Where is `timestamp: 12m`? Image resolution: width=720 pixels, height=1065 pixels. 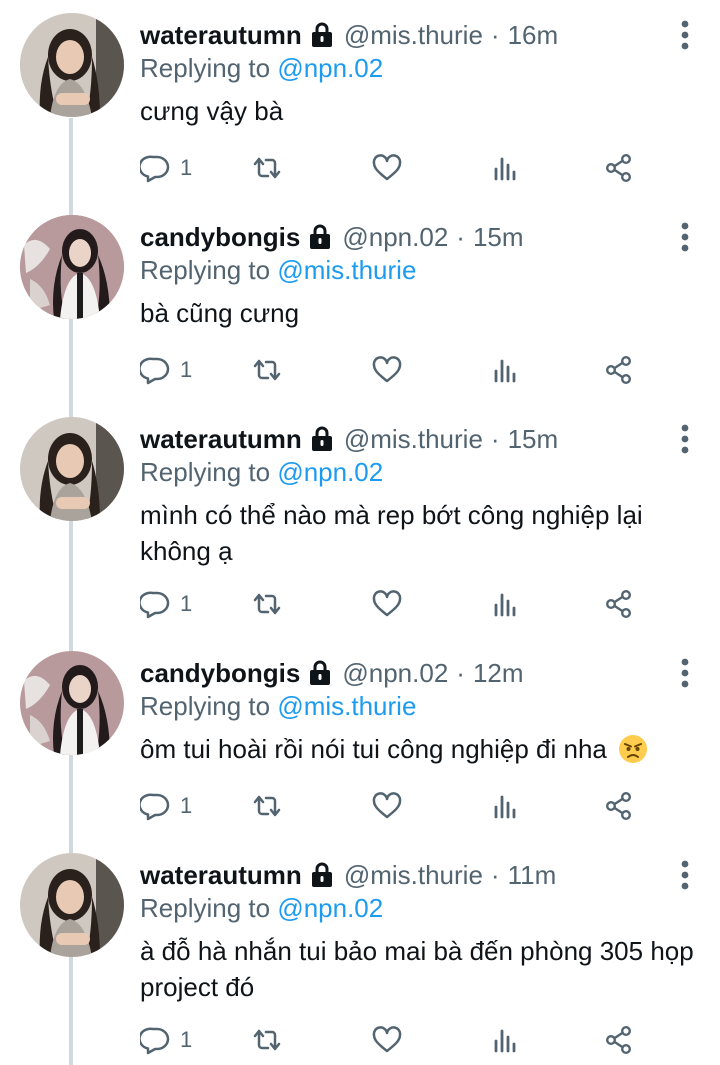 timestamp: 12m is located at coordinates (498, 673).